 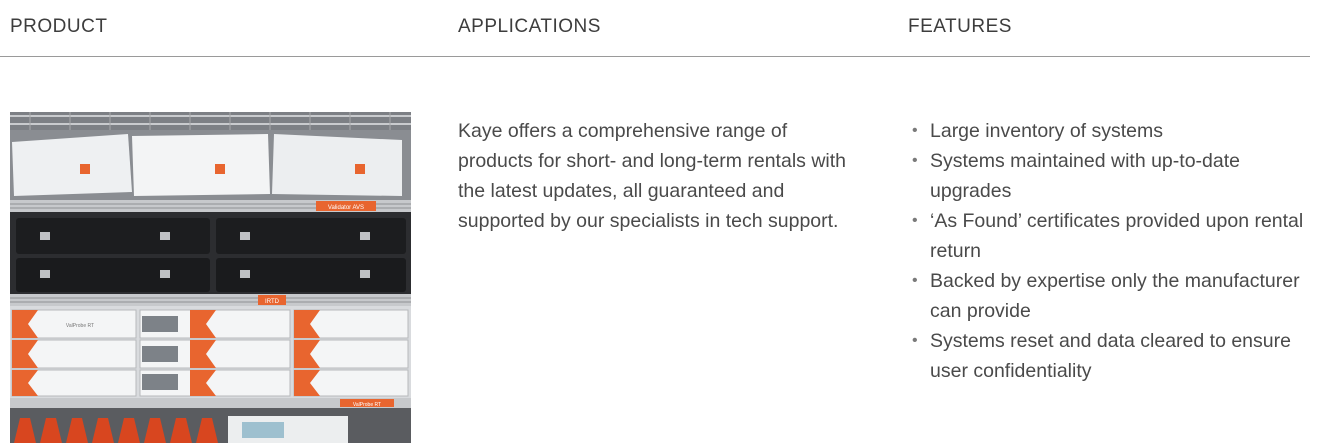 What do you see at coordinates (529, 26) in the screenshot?
I see `column-header-applications: APPLICATIONS` at bounding box center [529, 26].